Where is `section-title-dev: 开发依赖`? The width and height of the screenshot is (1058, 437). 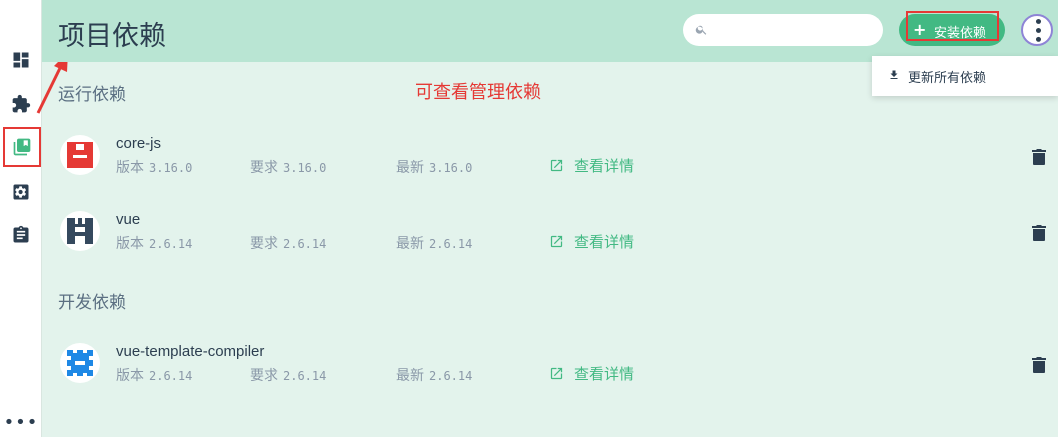 section-title-dev: 开发依赖 is located at coordinates (92, 303).